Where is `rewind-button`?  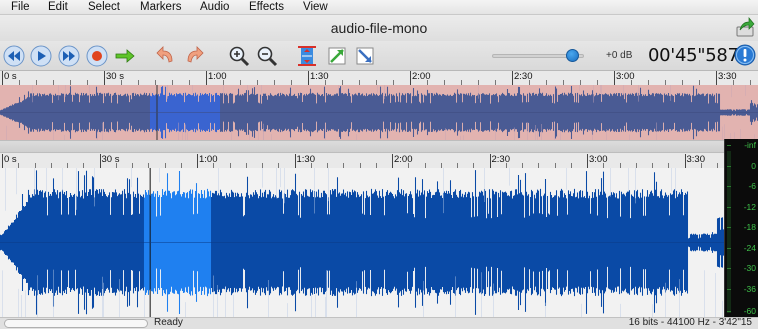
rewind-button is located at coordinates (14, 56).